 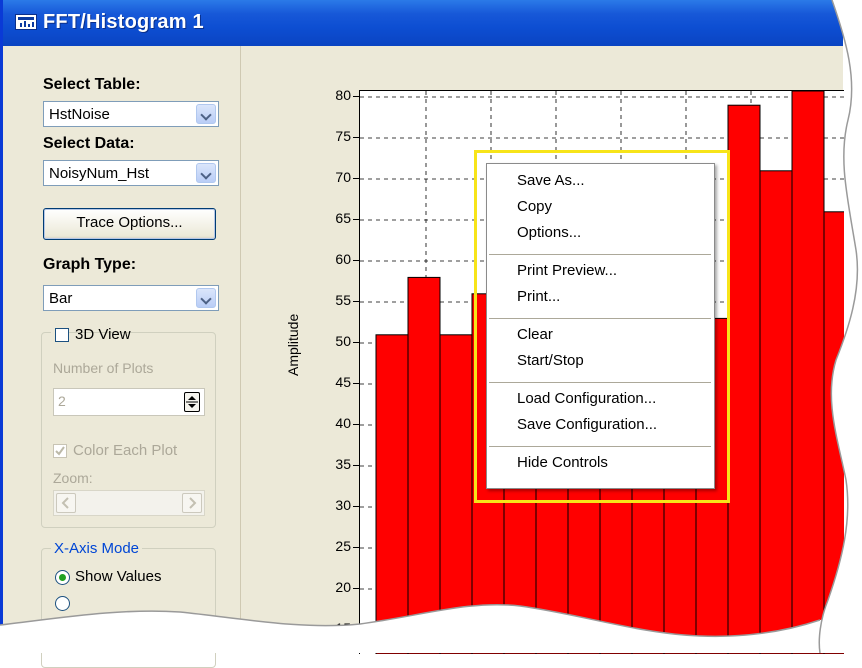 I want to click on show-values-radio, so click(x=62, y=577).